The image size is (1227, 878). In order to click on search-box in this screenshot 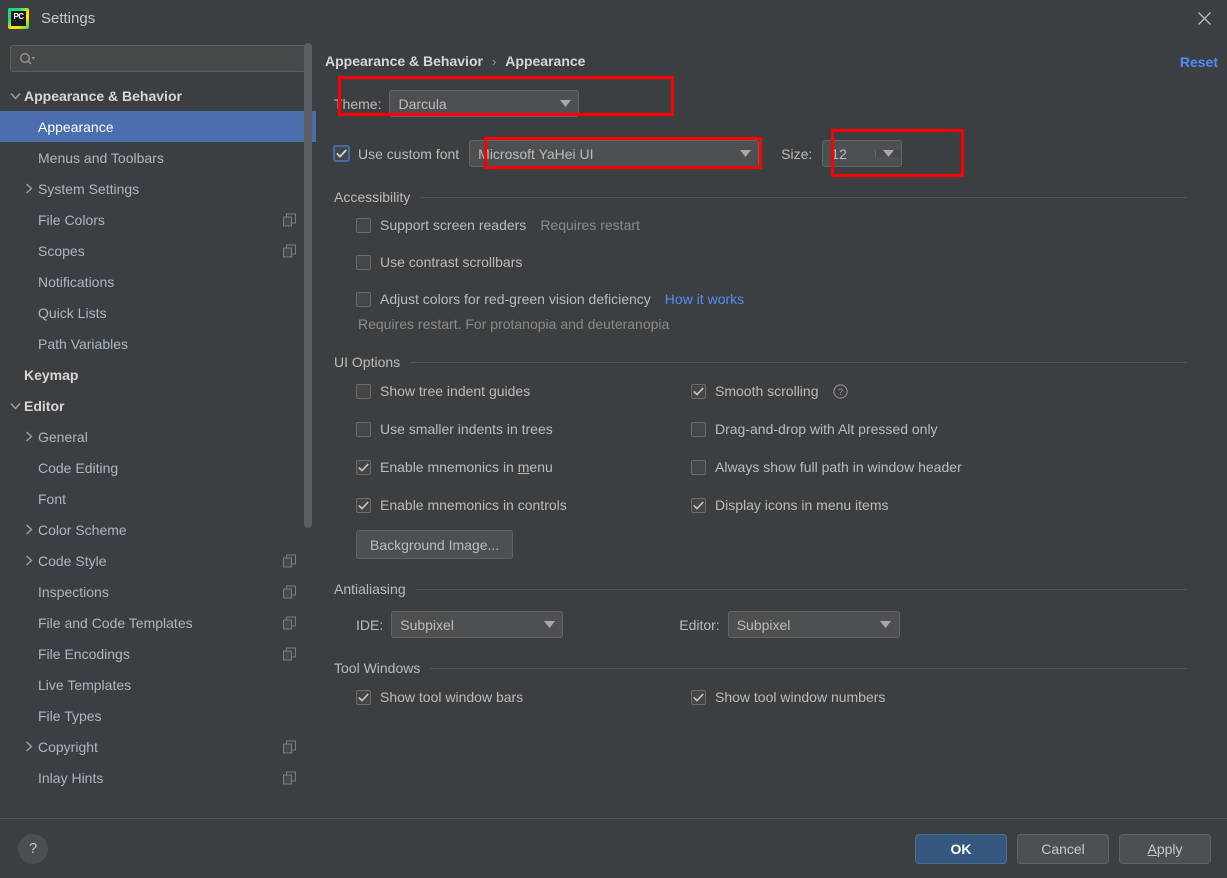, I will do `click(158, 58)`.